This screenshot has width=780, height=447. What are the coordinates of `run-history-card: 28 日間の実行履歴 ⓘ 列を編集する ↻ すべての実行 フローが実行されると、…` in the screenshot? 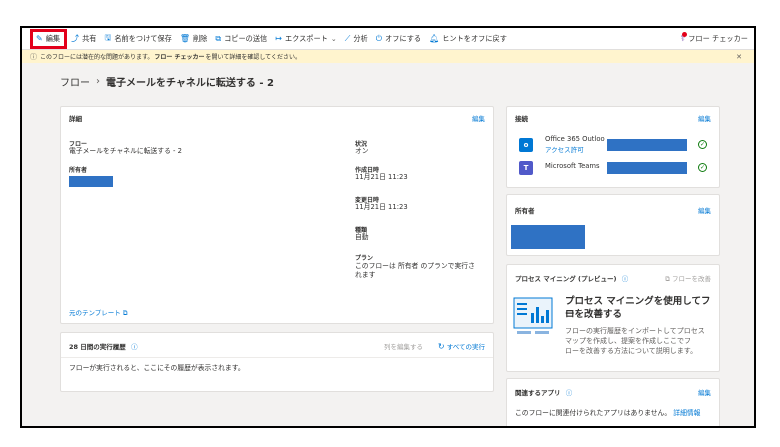 It's located at (277, 362).